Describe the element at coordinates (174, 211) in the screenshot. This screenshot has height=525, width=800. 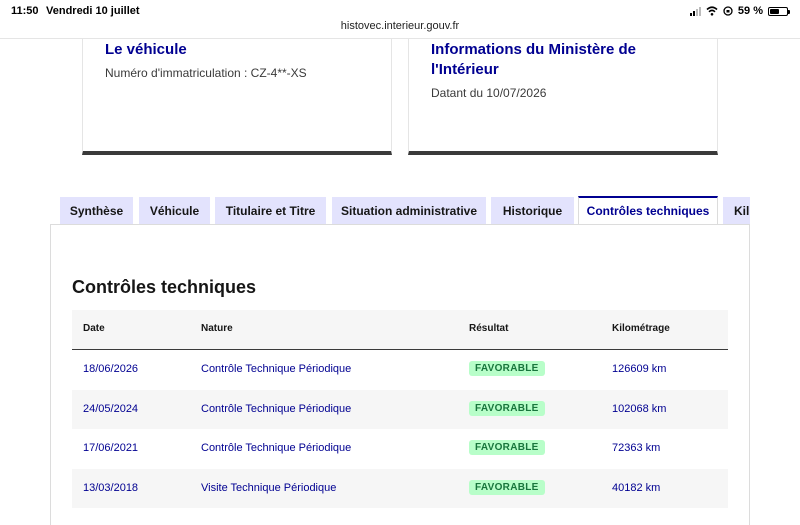
I see `tab-vehicule: Véhicule` at that location.